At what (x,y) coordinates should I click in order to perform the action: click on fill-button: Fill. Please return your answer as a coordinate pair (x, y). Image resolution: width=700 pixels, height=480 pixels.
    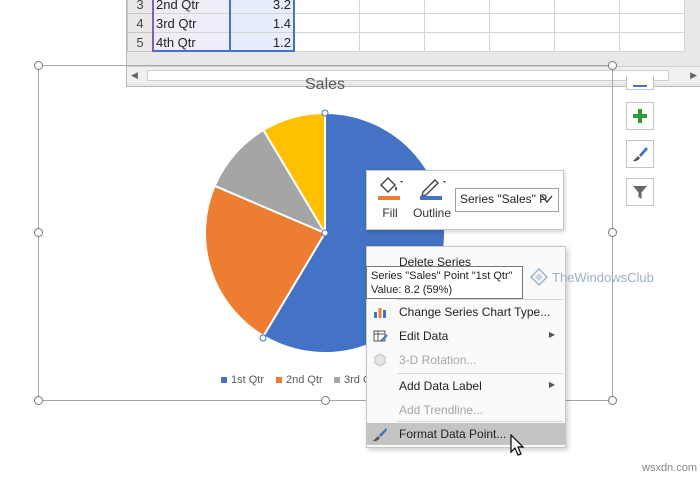
    Looking at the image, I should click on (390, 197).